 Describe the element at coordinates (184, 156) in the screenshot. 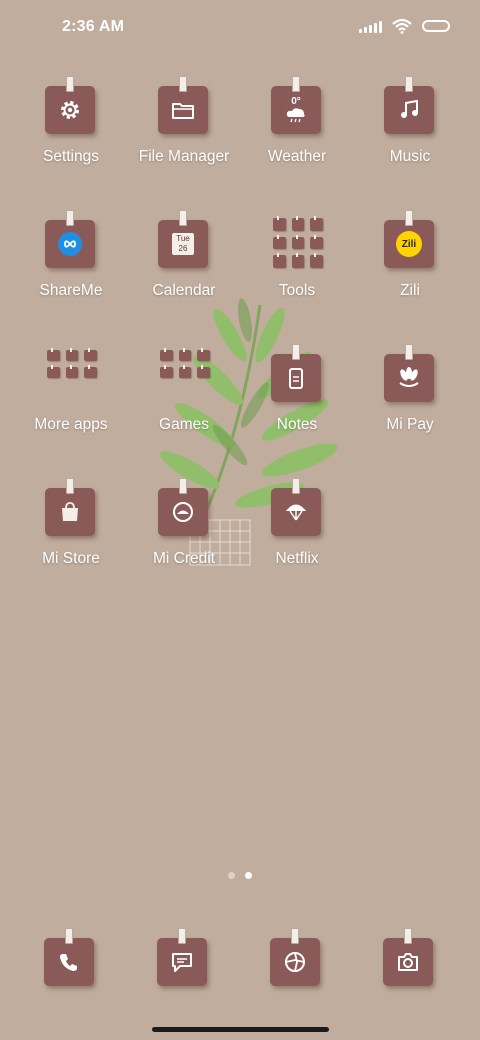

I see `app-label: File Manager` at that location.